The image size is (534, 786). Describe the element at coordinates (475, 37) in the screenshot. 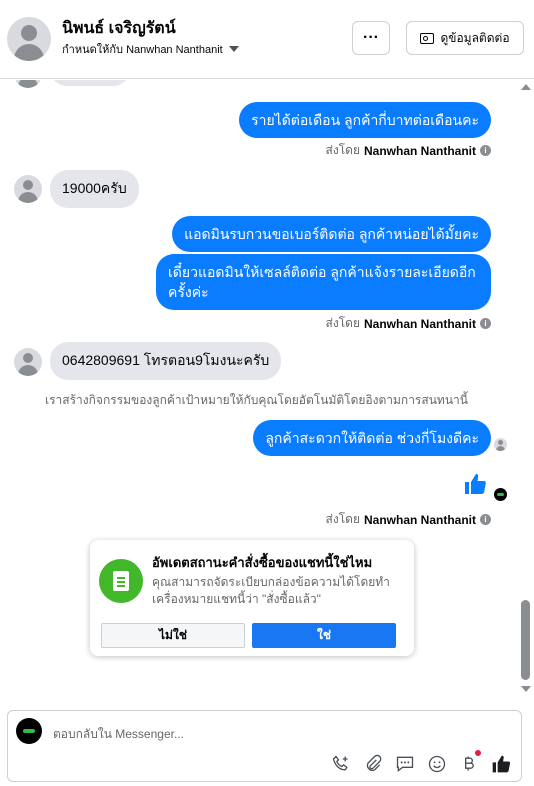

I see `view-contact-label: ดูข้อมูลติดต่อ` at that location.